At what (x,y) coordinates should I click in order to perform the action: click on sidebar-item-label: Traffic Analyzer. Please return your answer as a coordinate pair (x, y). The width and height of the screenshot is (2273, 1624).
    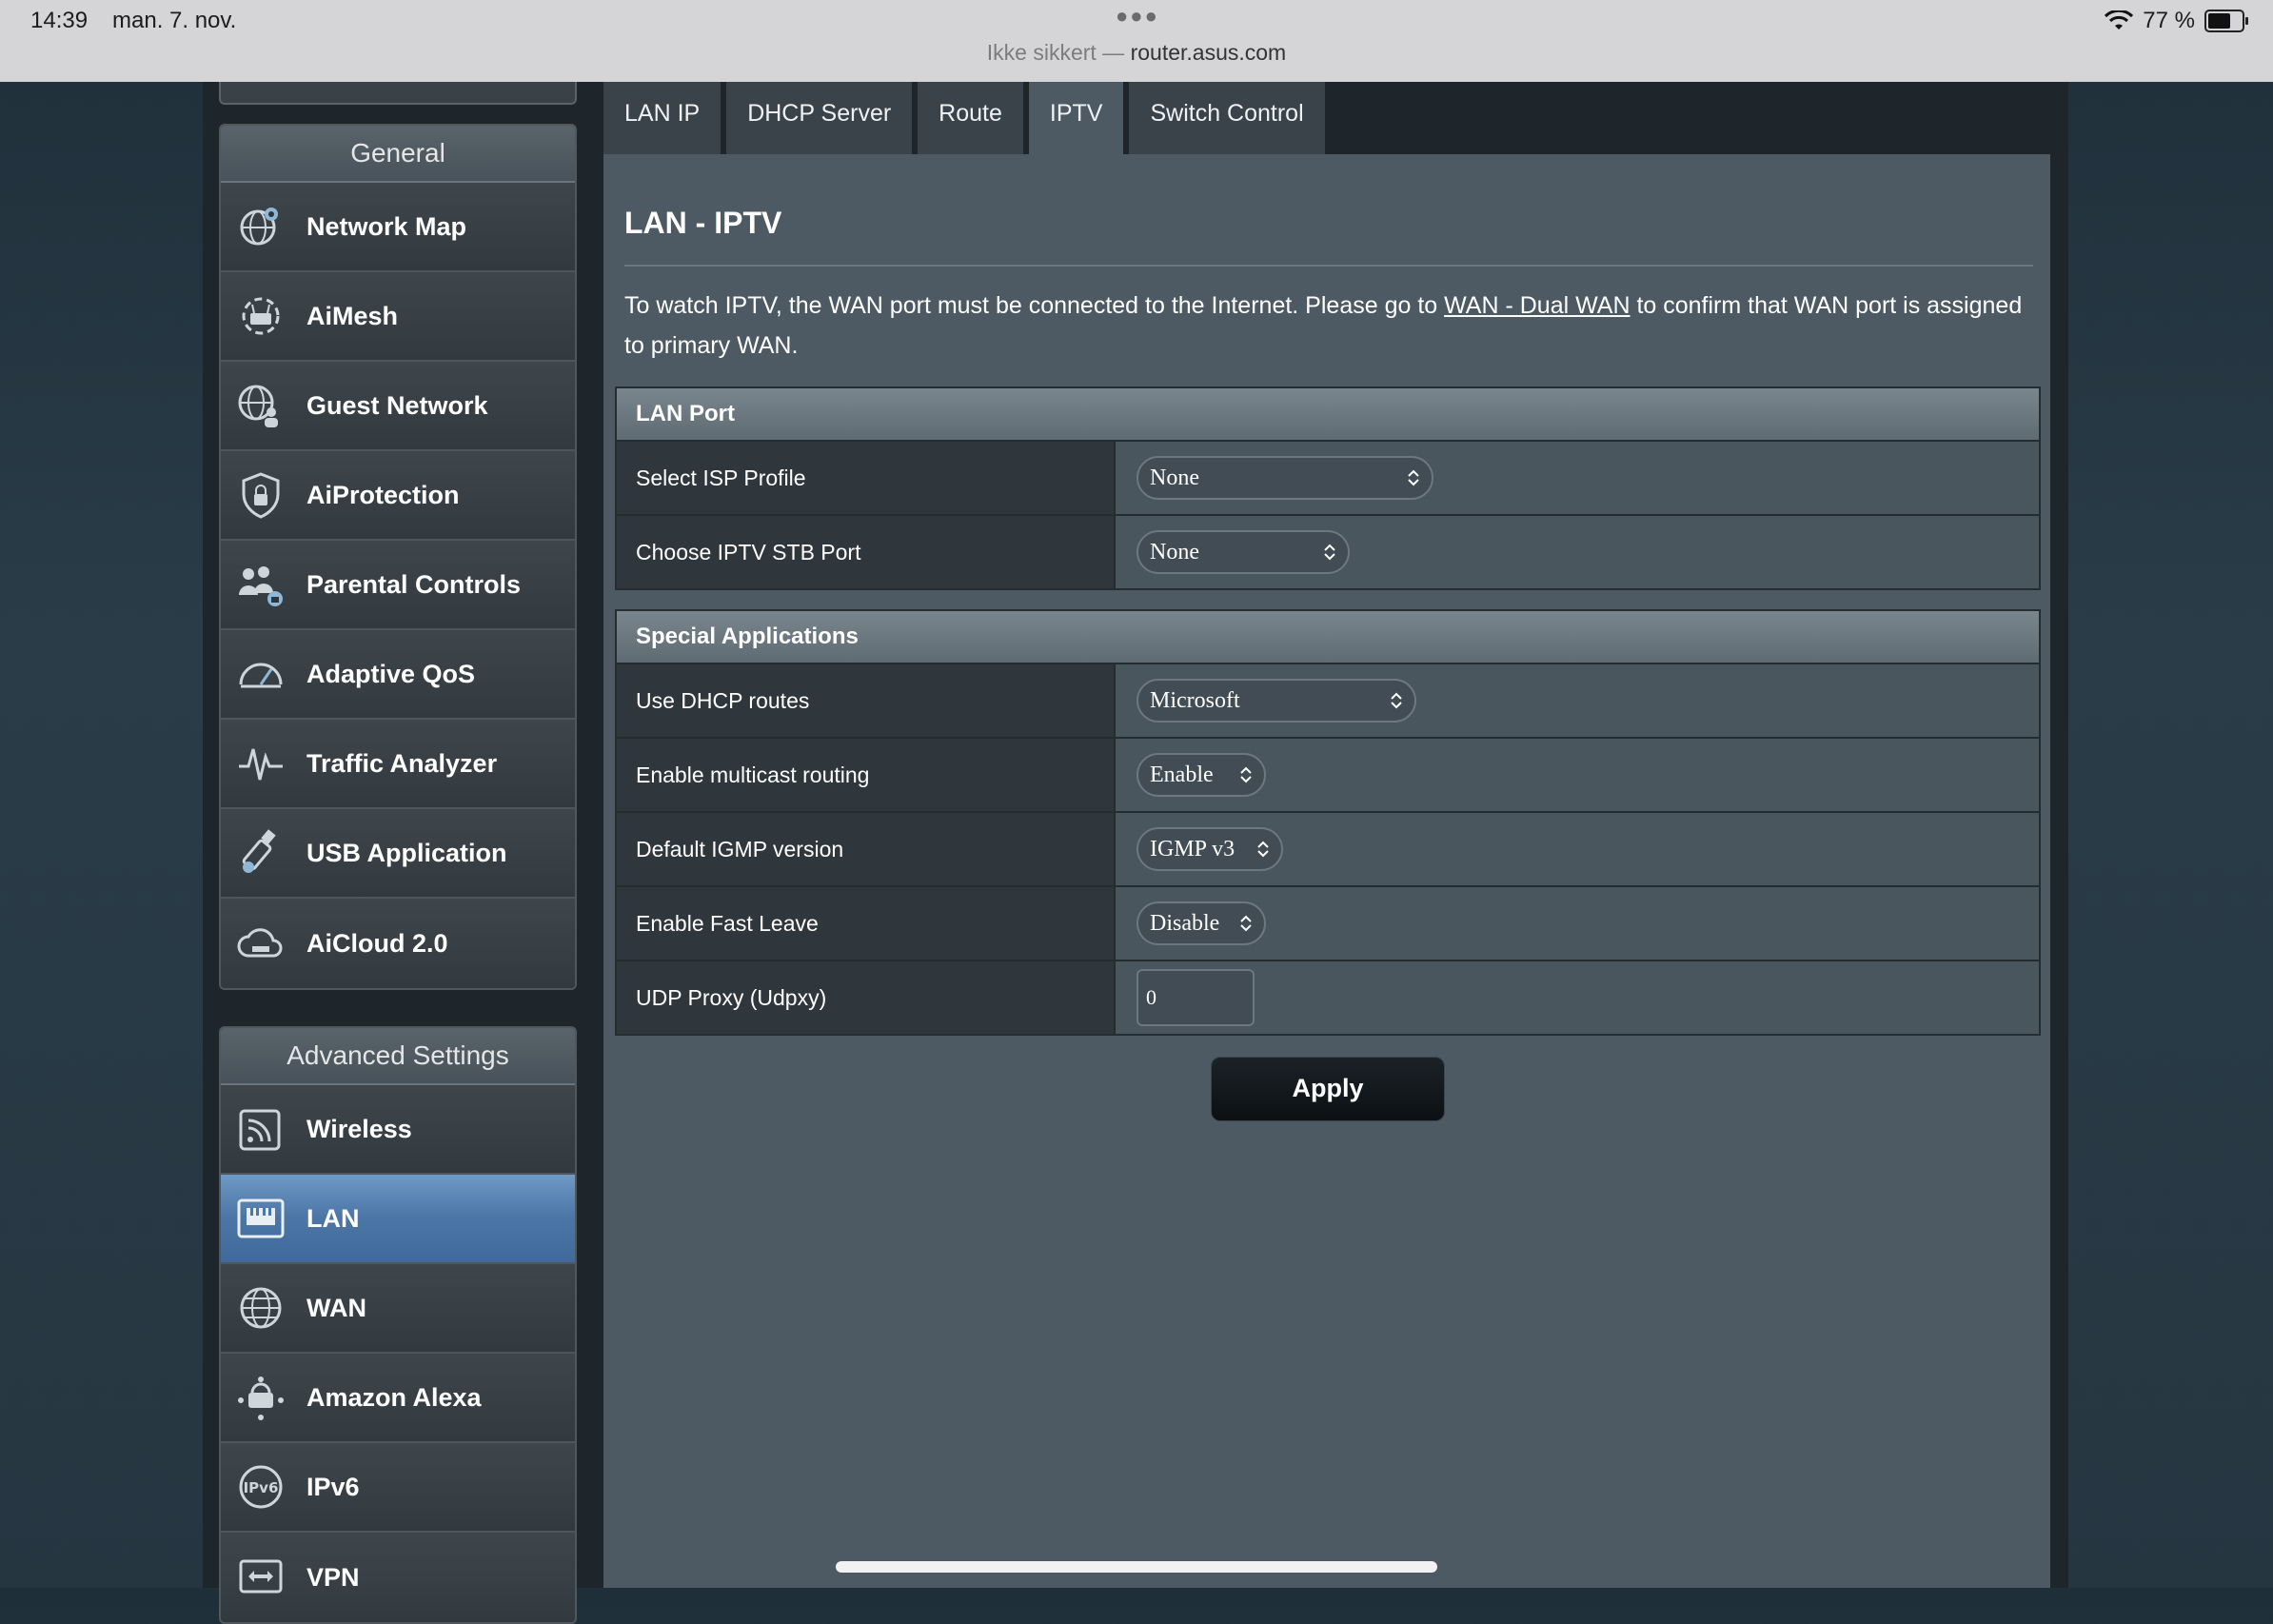
    Looking at the image, I should click on (402, 763).